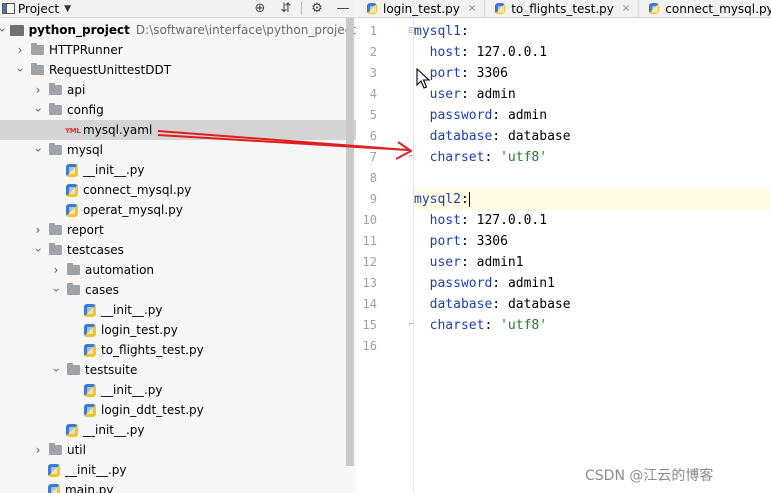 This screenshot has height=493, width=771. I want to click on yaml-key: port, so click(445, 241).